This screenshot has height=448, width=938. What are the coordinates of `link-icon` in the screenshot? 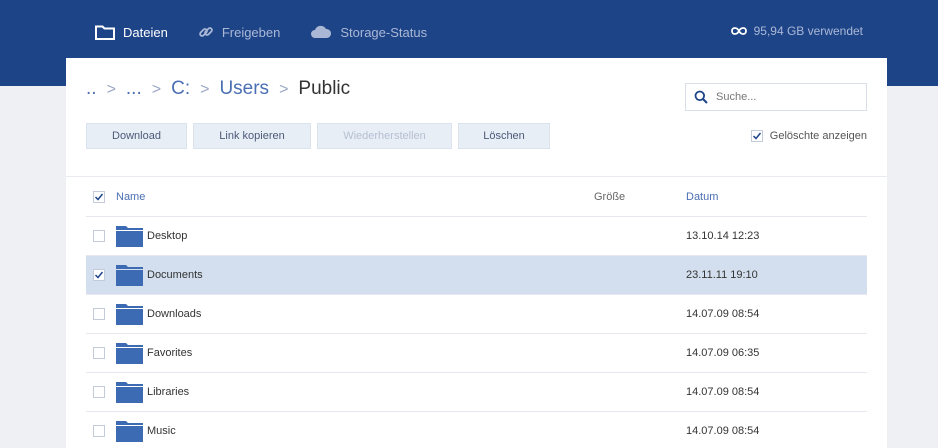 It's located at (206, 32).